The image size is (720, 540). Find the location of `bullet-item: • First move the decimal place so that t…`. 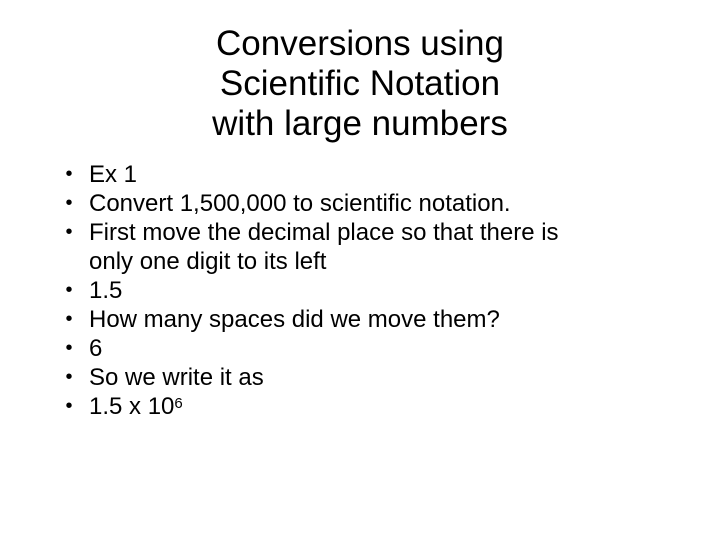

bullet-item: • First move the decimal place so that t… is located at coordinates (360, 247).